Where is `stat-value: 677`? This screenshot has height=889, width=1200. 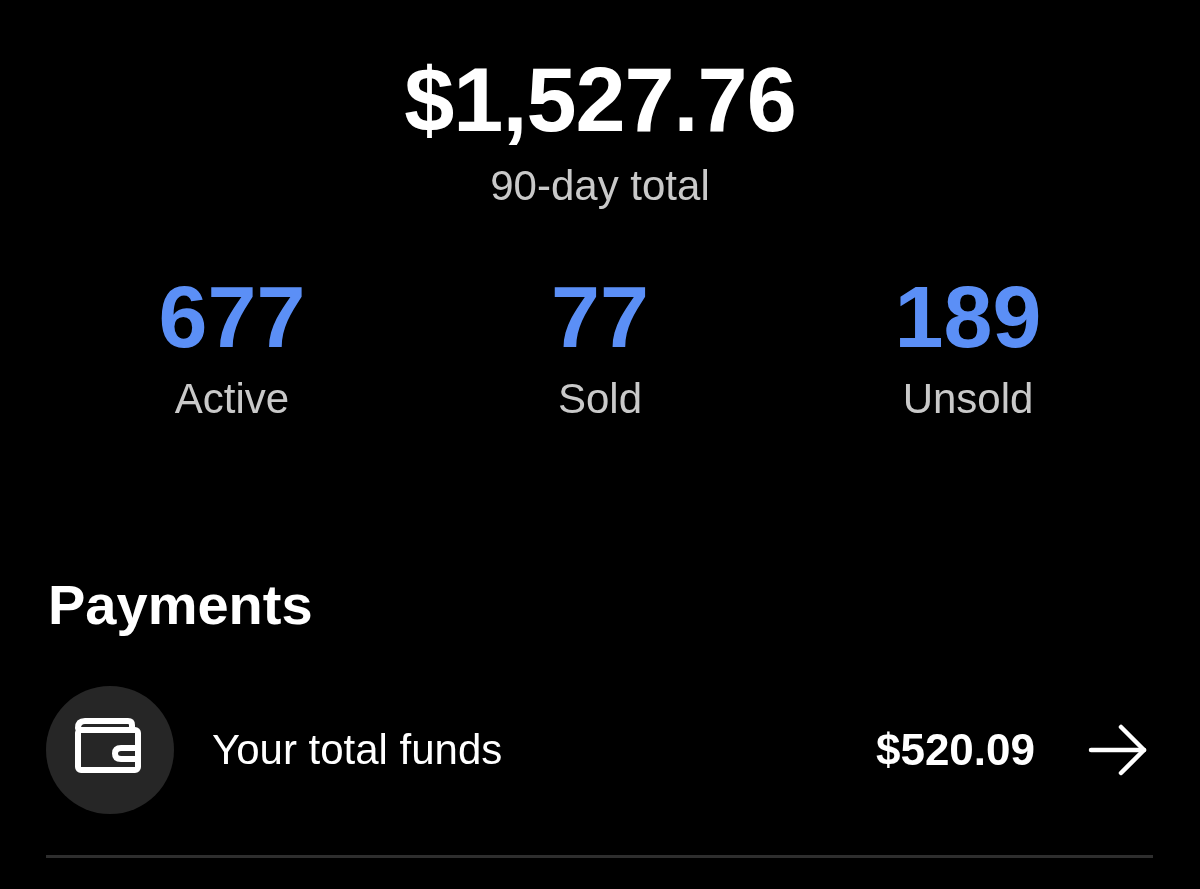 stat-value: 677 is located at coordinates (232, 317).